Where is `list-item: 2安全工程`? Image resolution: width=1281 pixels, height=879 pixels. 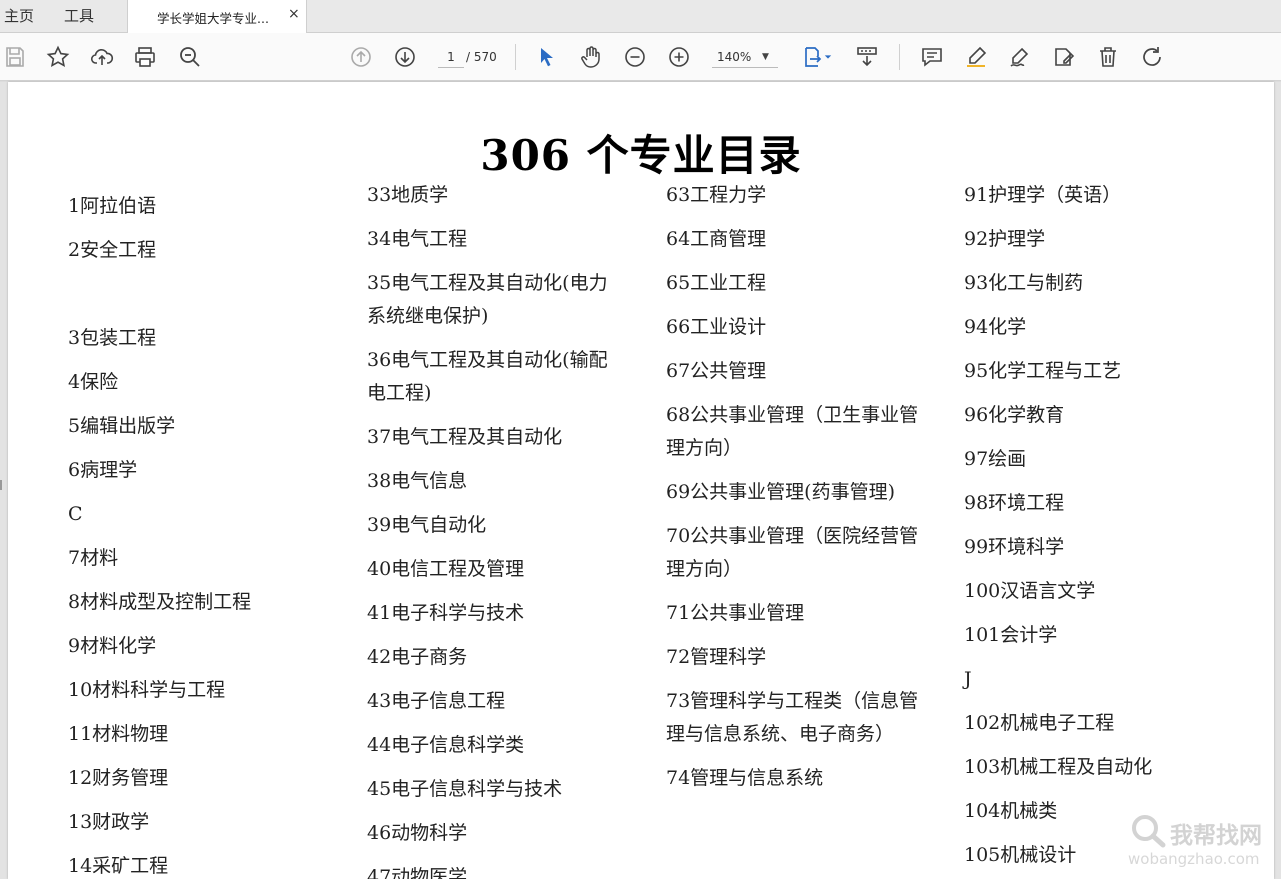
list-item: 2安全工程 is located at coordinates (112, 250).